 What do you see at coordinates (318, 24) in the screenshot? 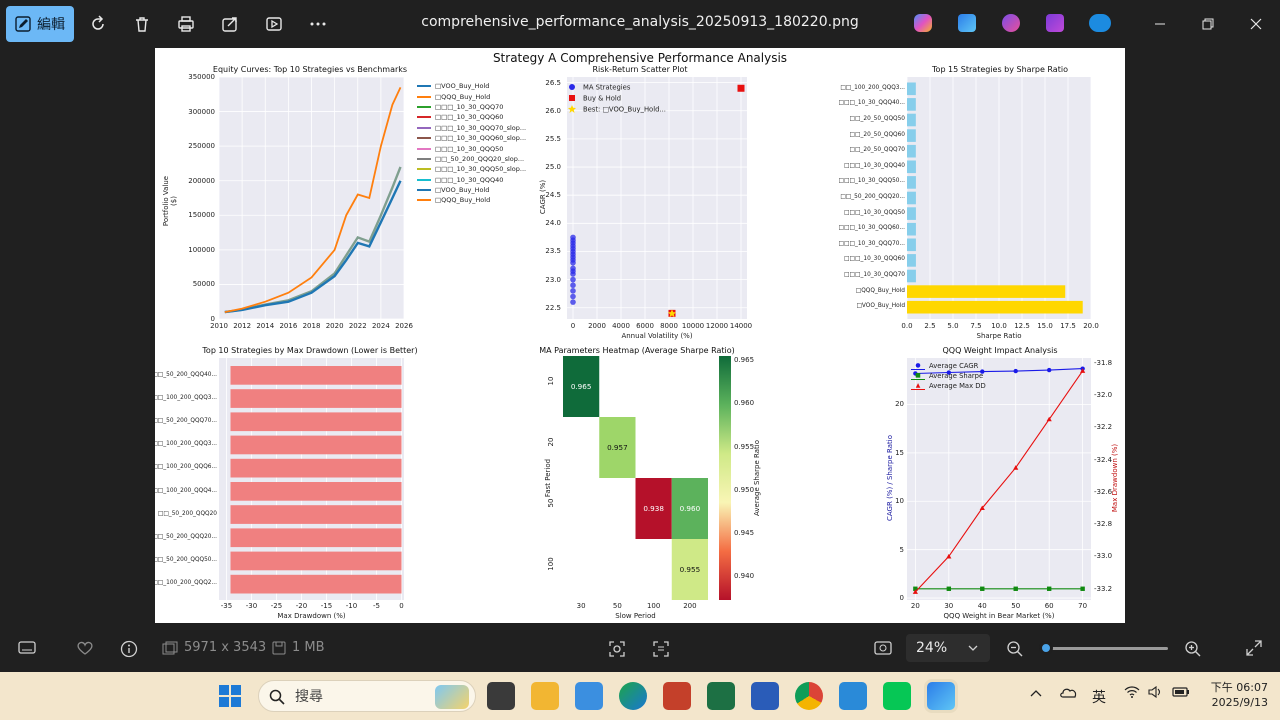
I see `more-options-icon` at bounding box center [318, 24].